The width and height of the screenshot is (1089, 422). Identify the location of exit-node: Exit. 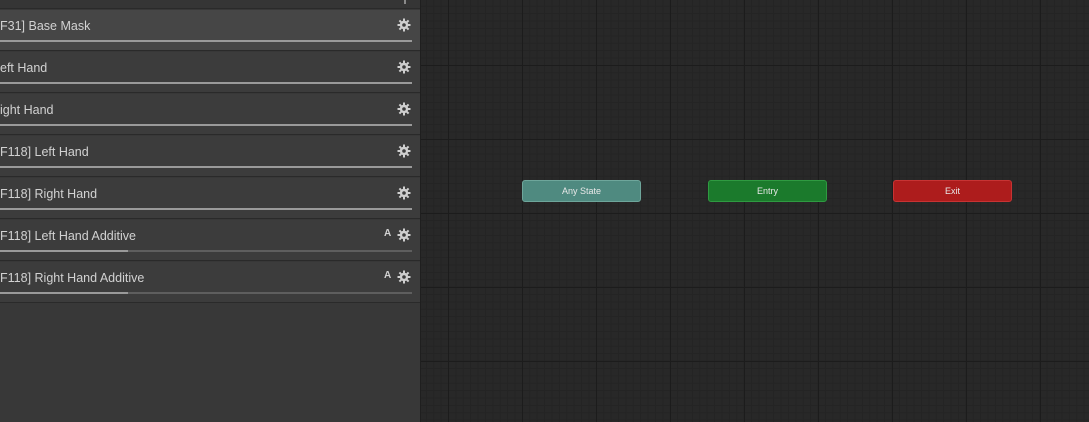
(952, 191).